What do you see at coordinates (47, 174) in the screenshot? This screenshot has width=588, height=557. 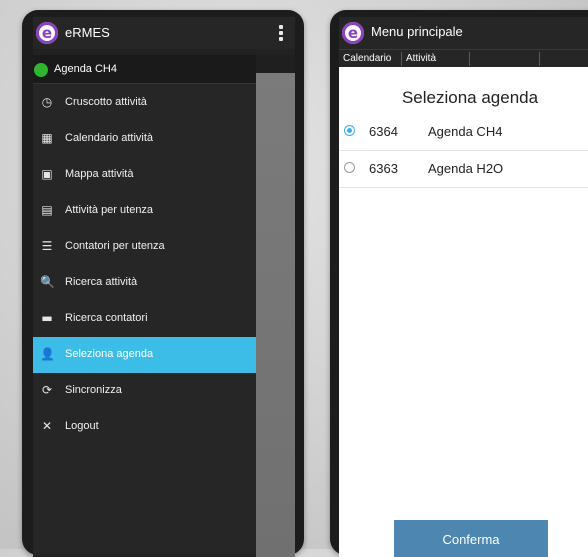 I see `map-icon: ▣` at bounding box center [47, 174].